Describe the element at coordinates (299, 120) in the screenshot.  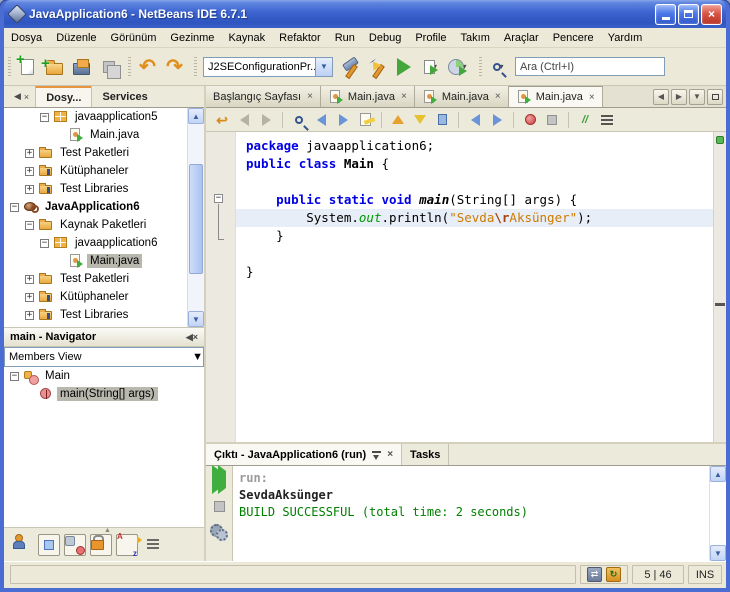
I see `find-selection-button` at that location.